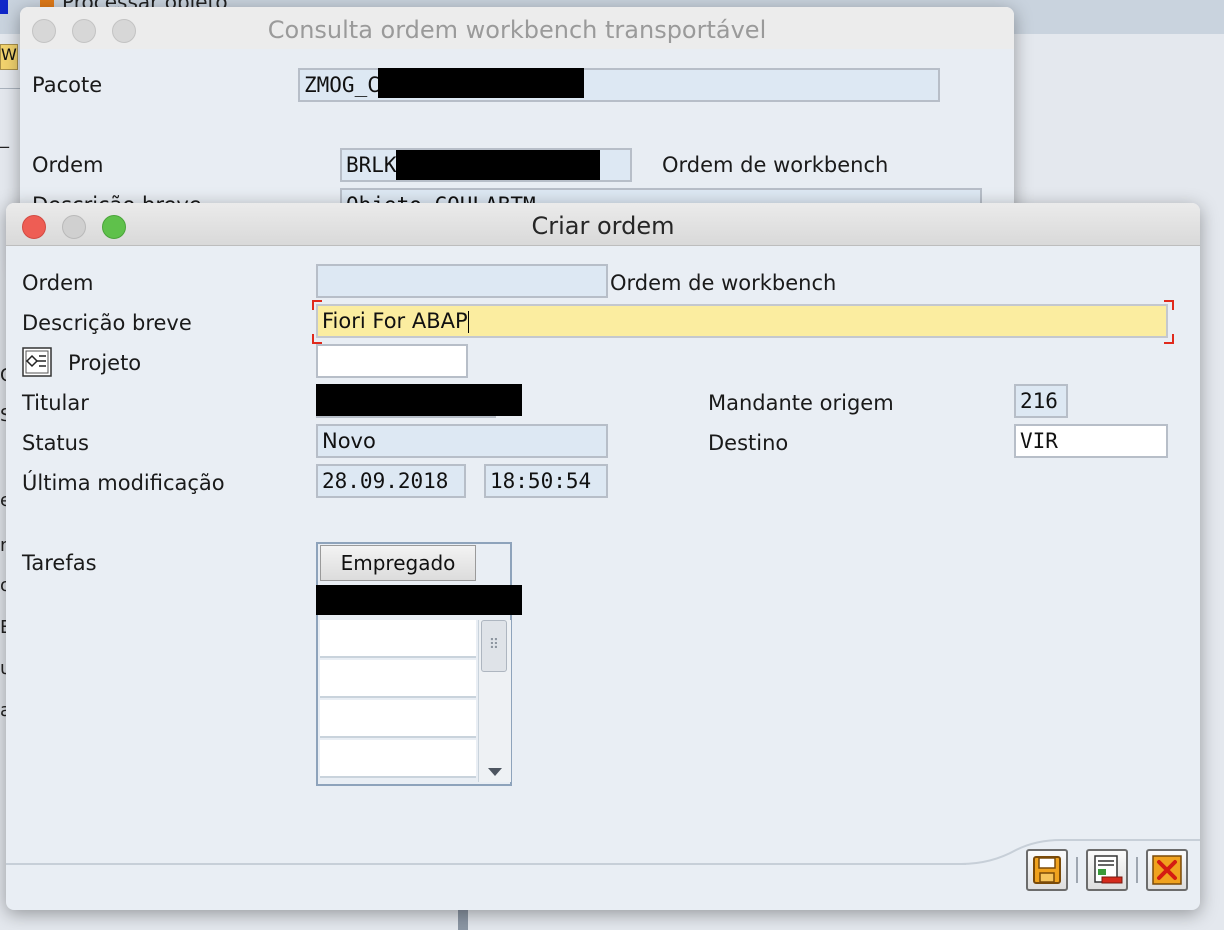  I want to click on list-edit-icon, so click(1108, 869).